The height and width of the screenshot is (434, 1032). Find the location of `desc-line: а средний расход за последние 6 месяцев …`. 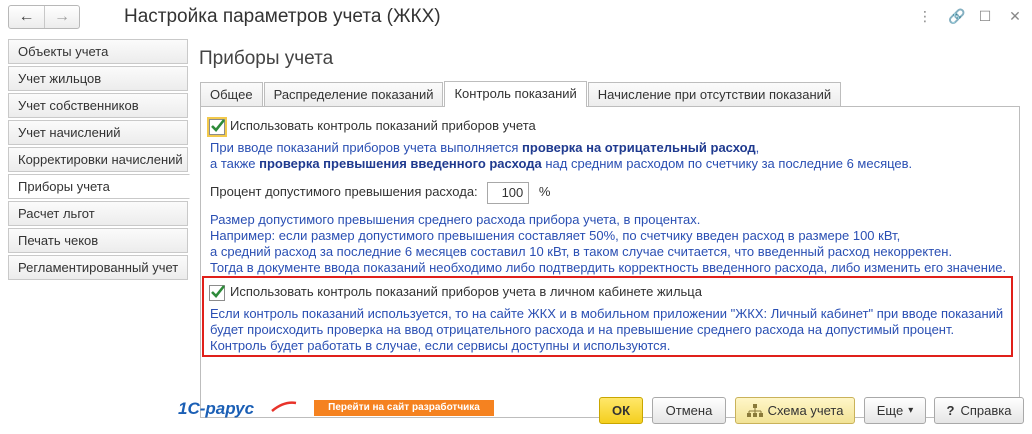

desc-line: а средний расход за последние 6 месяцев … is located at coordinates (581, 251).